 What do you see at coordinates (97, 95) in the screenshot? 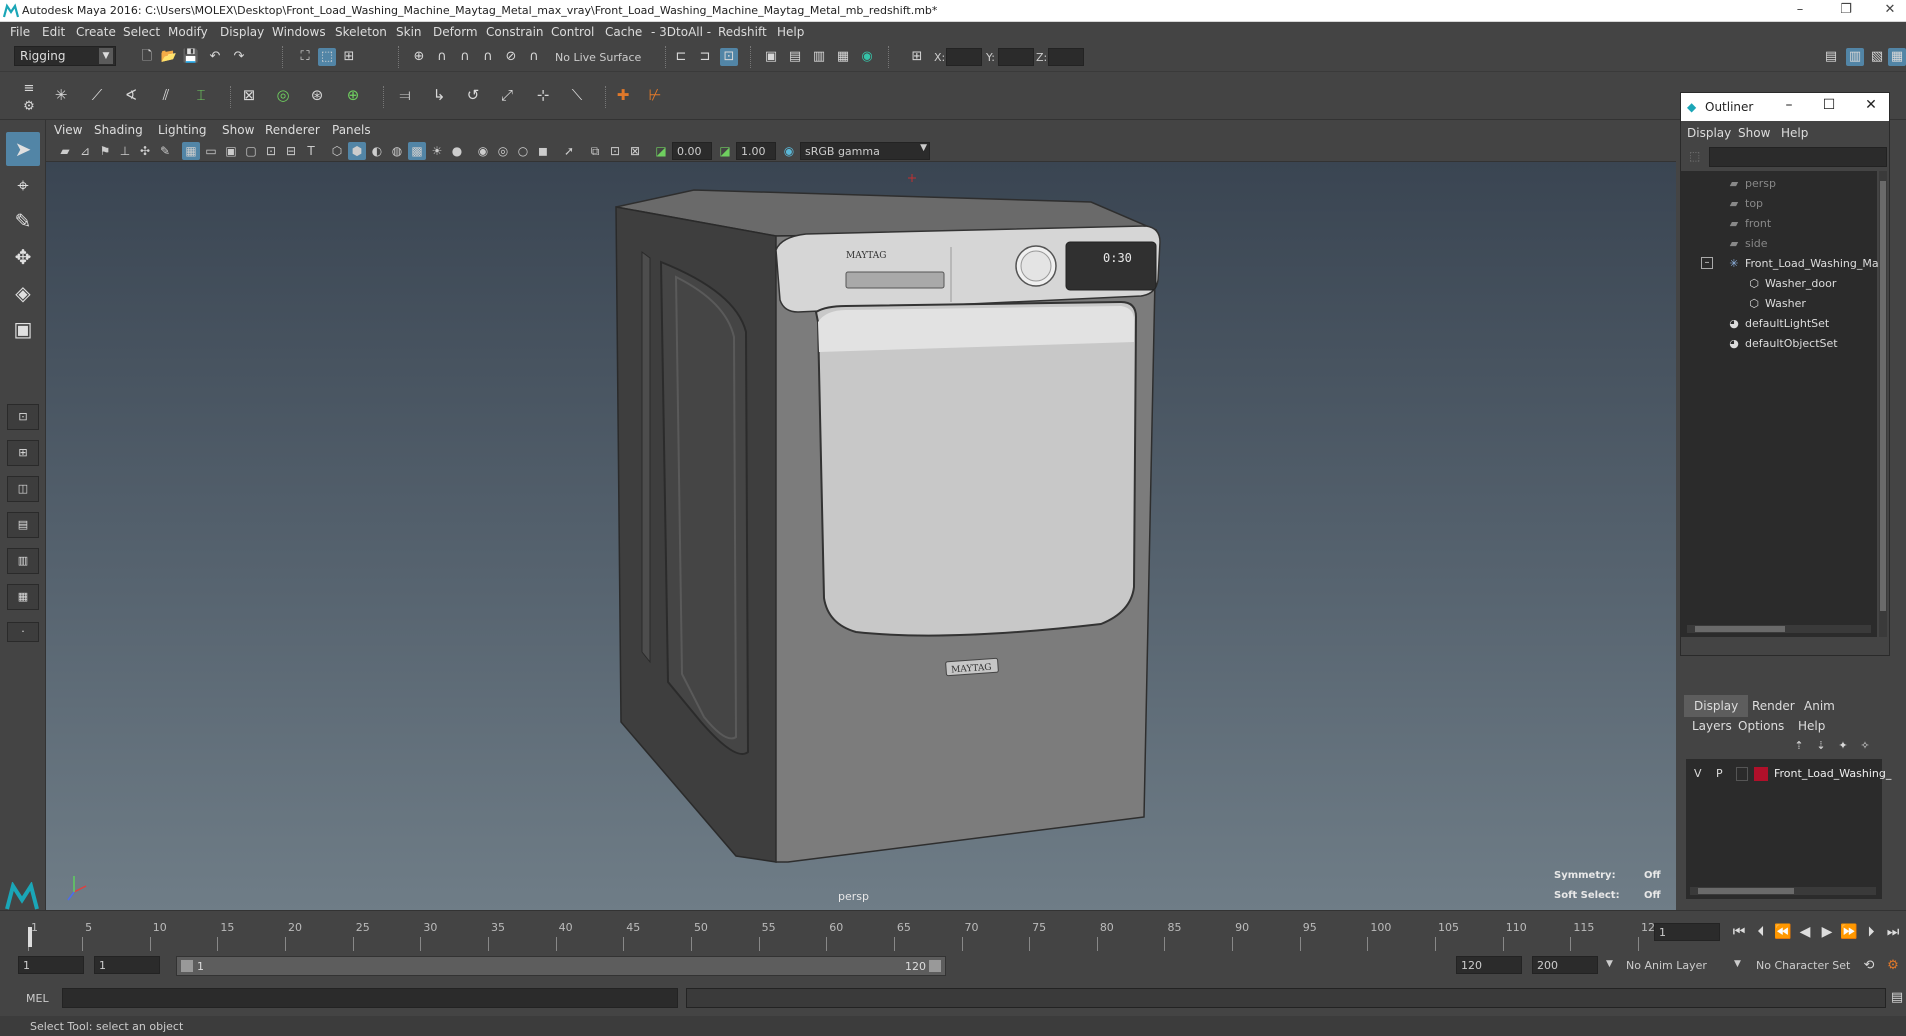
I see `ik-handle-icon: ⟋` at bounding box center [97, 95].